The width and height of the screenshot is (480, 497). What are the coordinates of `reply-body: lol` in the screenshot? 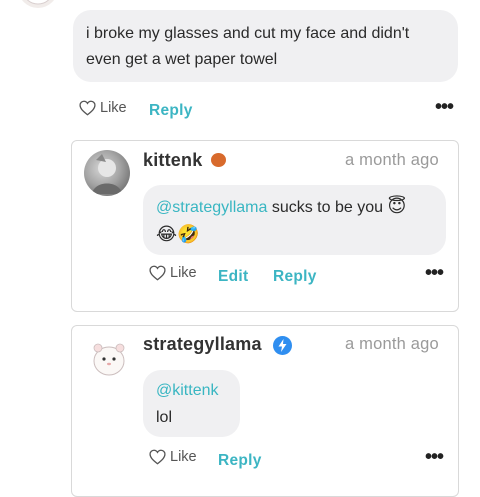 It's located at (164, 417).